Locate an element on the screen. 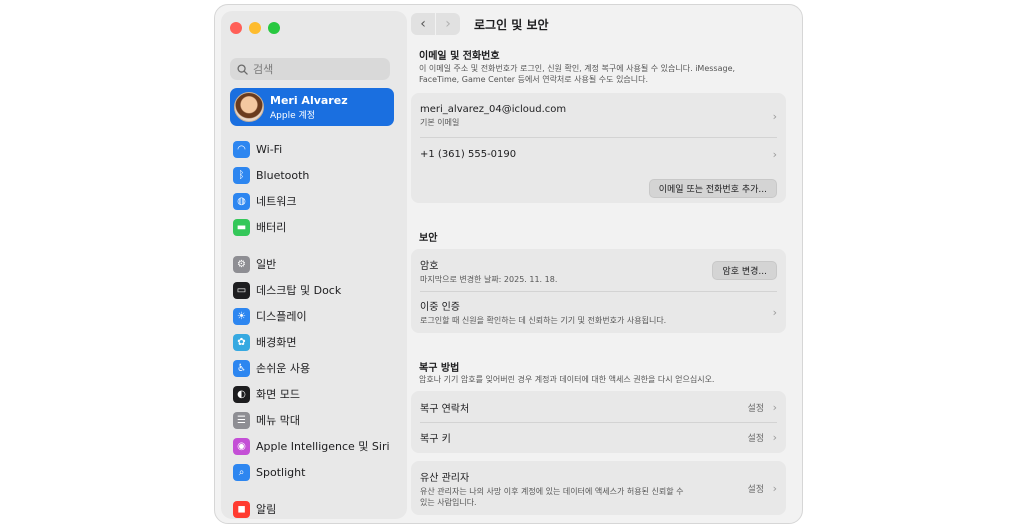  sidebar-item-gear: ⚙ 일반 is located at coordinates (312, 264).